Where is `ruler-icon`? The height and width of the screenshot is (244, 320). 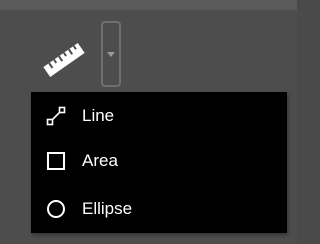 ruler-icon is located at coordinates (64, 62).